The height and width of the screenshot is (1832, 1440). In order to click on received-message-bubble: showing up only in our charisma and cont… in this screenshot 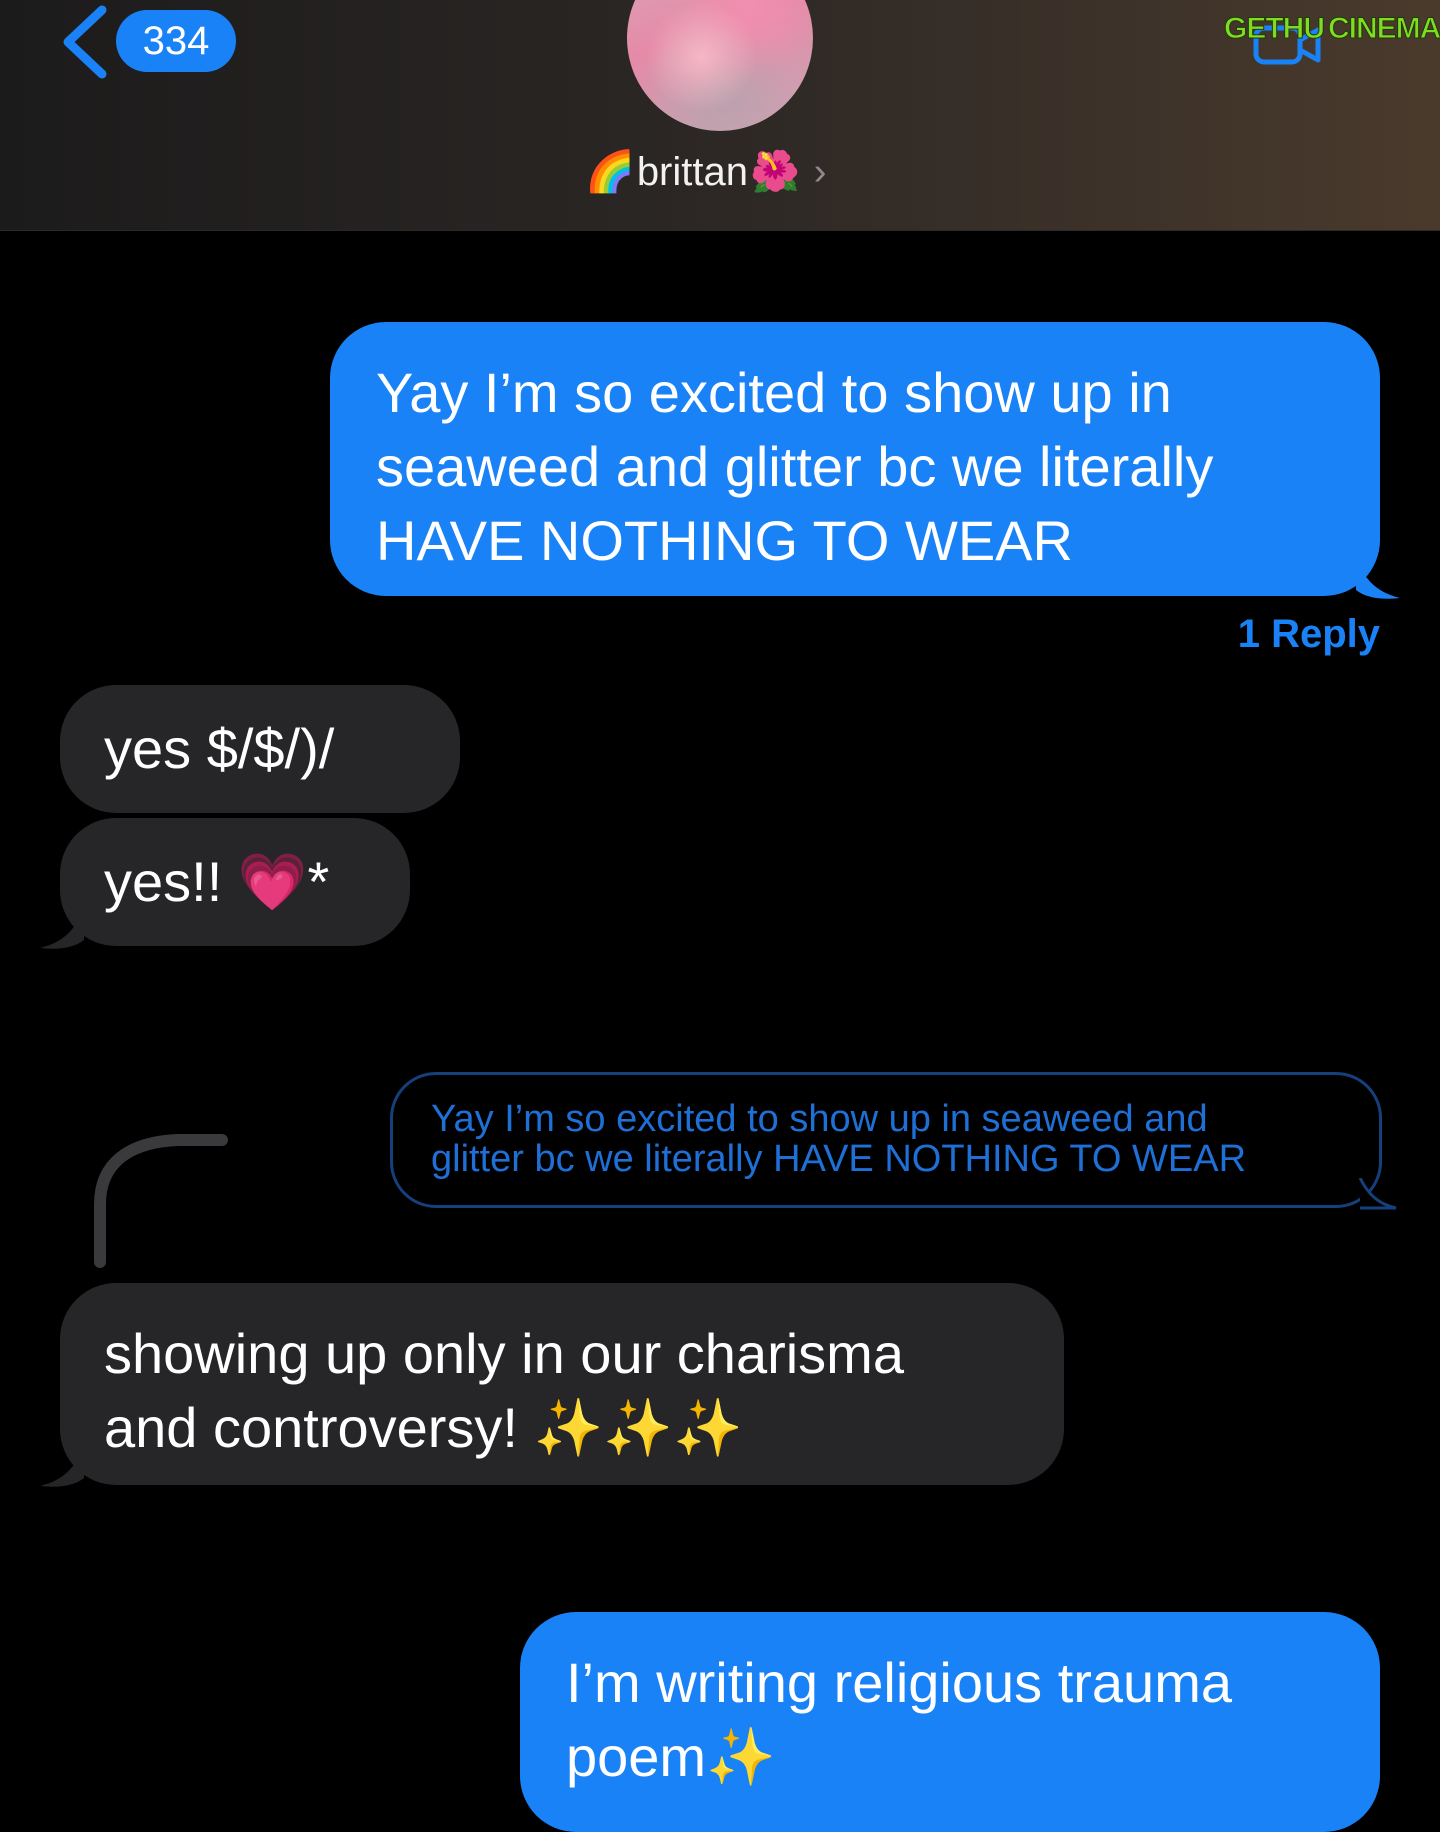, I will do `click(562, 1384)`.